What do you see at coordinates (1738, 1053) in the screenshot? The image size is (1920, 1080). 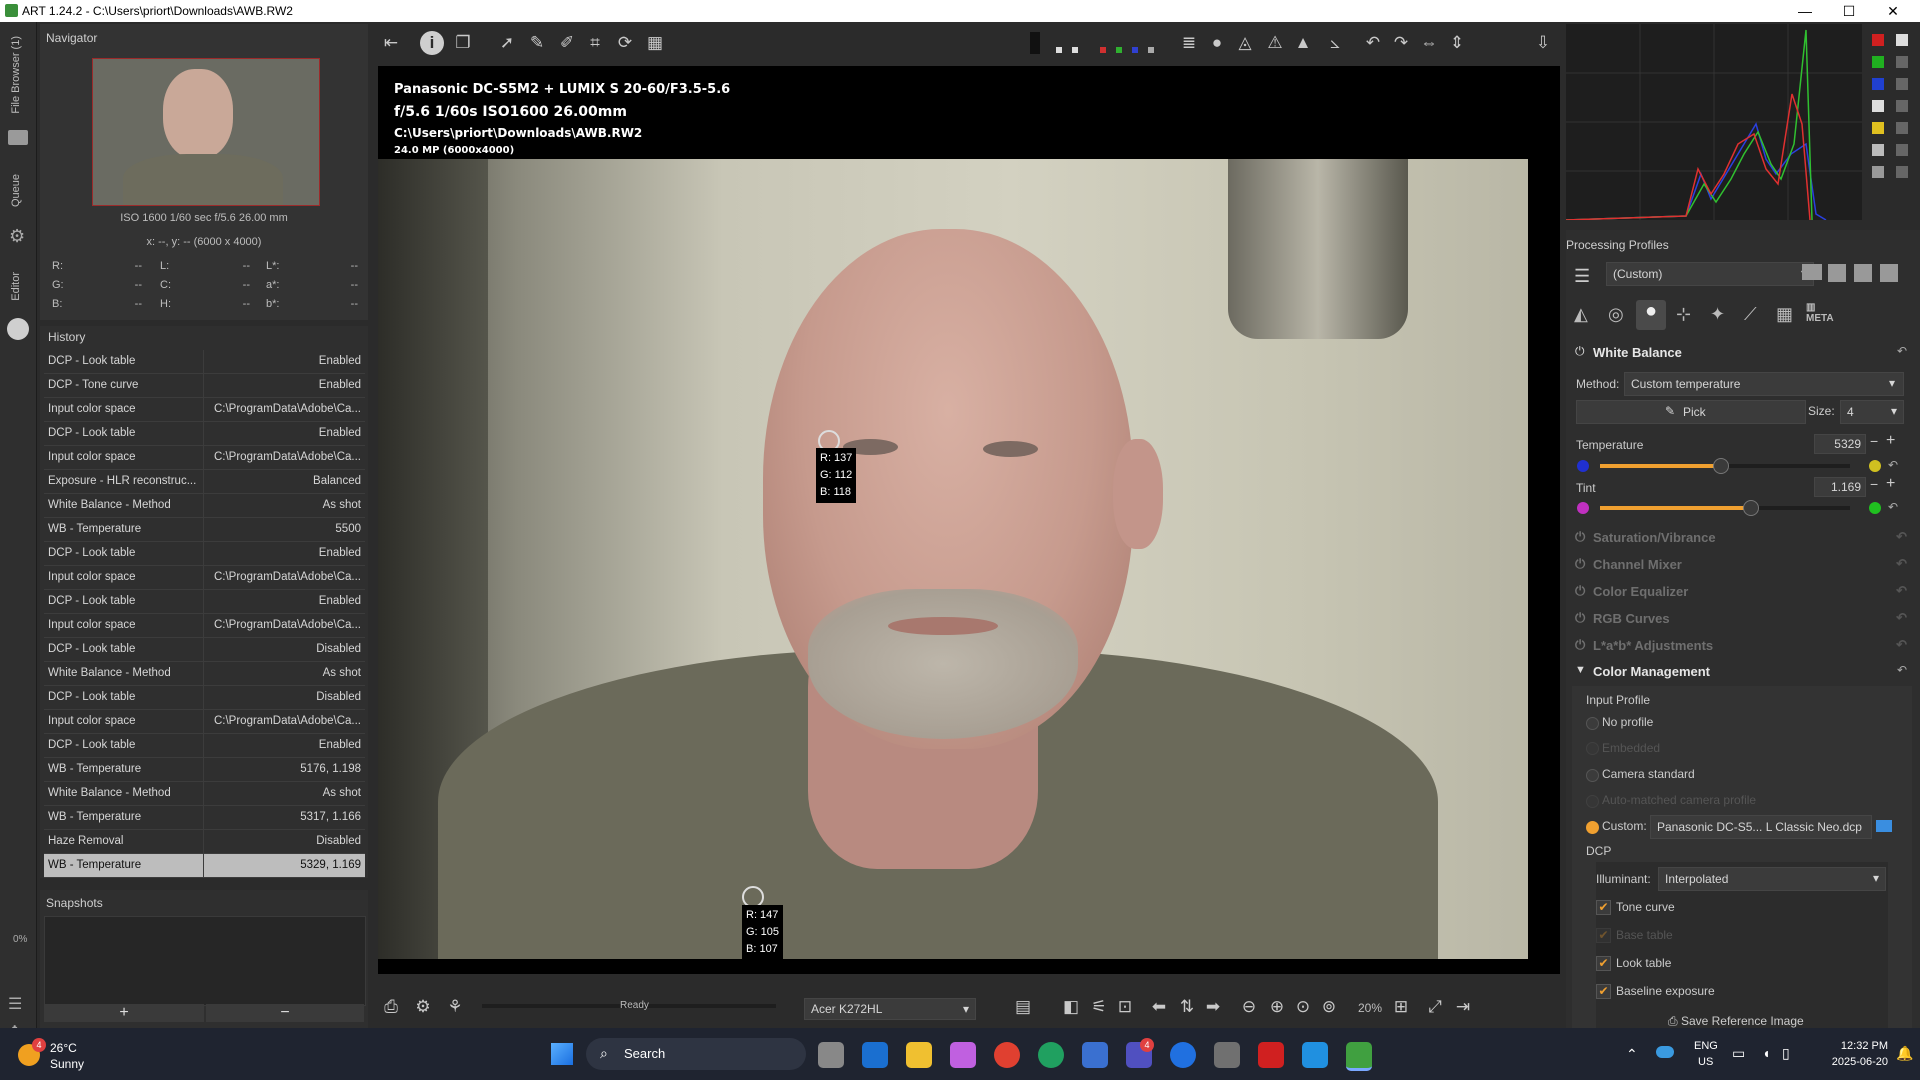 I see `display-icon: ▭` at bounding box center [1738, 1053].